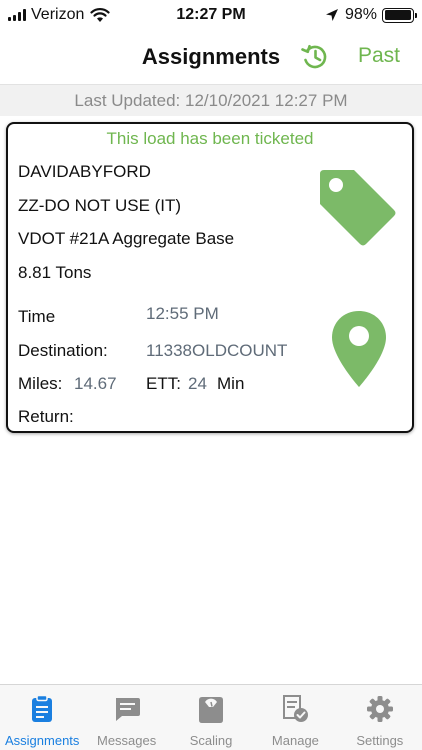 The height and width of the screenshot is (750, 422). Describe the element at coordinates (296, 708) in the screenshot. I see `document-check-icon` at that location.